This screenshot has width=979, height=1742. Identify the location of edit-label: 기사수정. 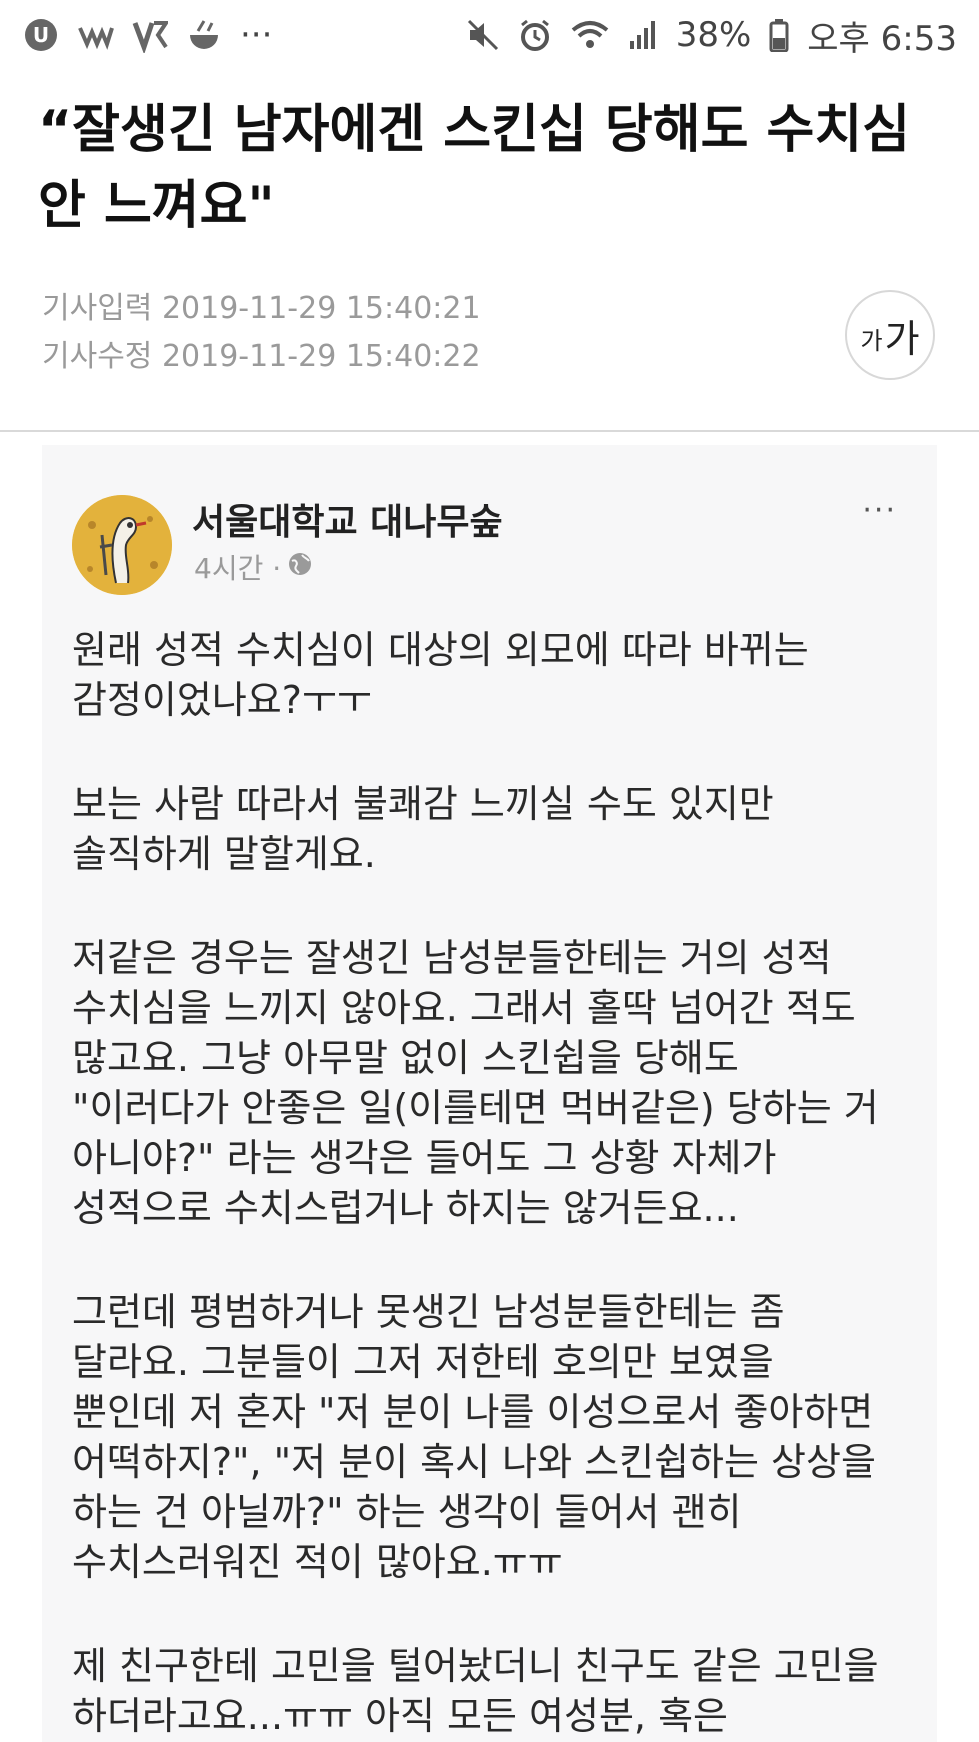
(97, 356).